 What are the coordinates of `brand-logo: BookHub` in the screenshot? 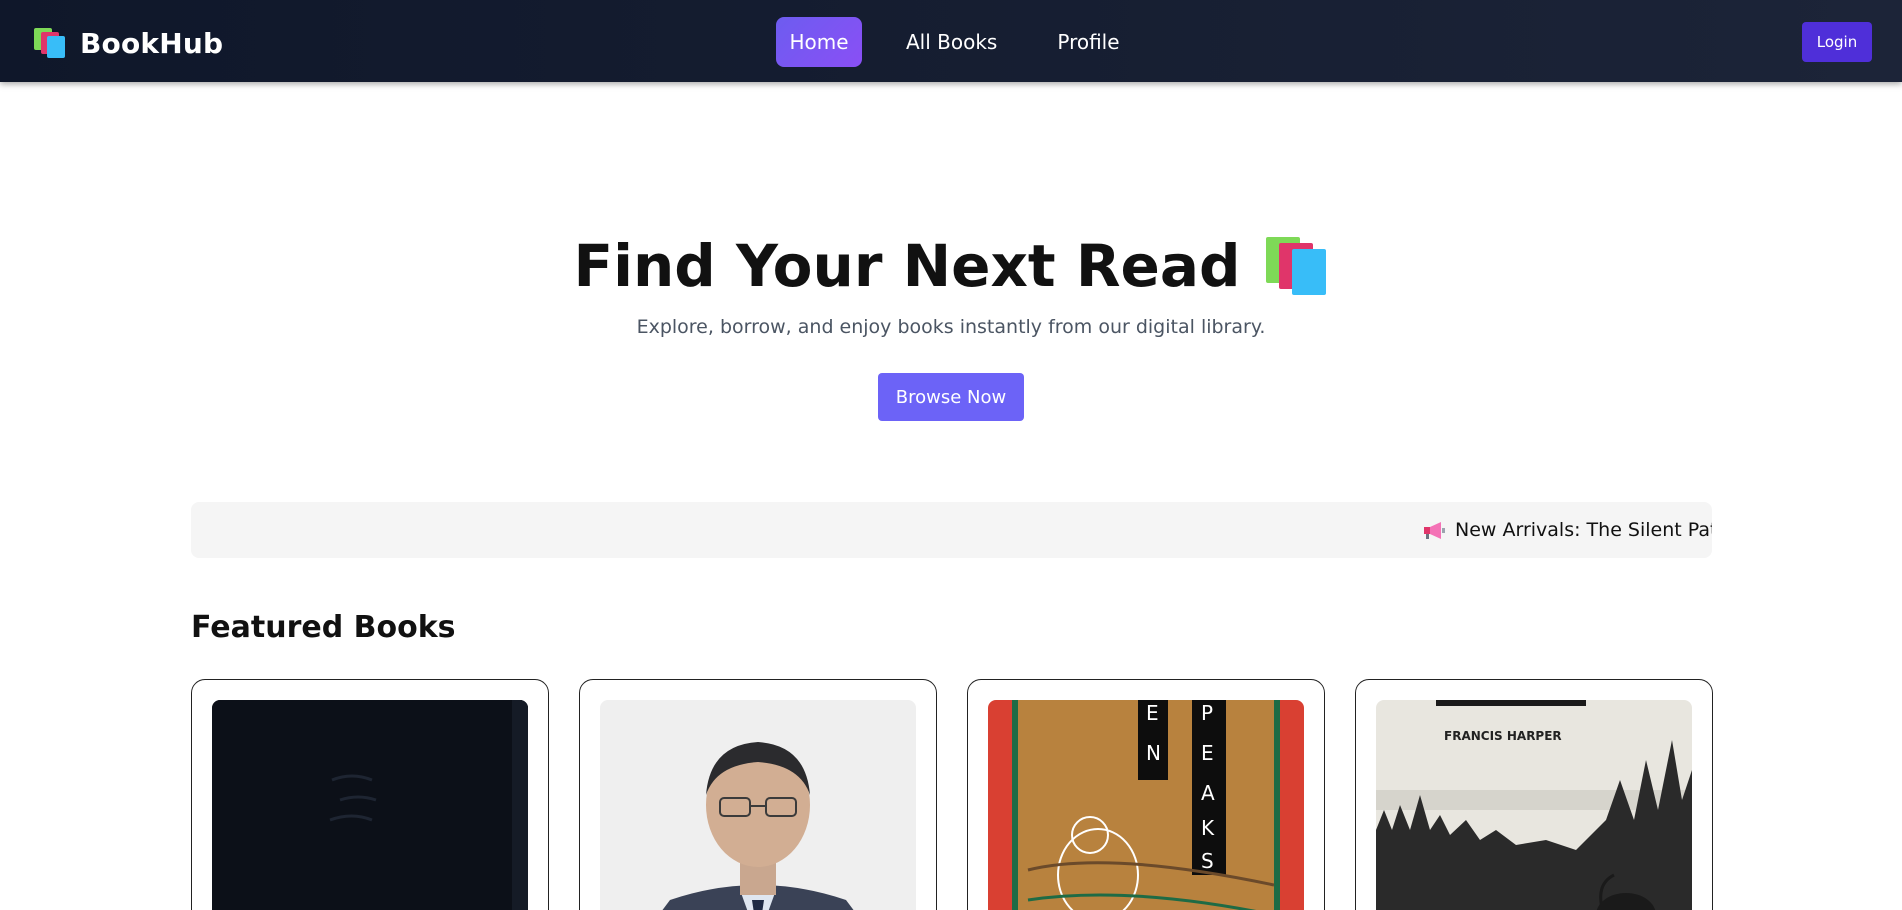 It's located at (128, 43).